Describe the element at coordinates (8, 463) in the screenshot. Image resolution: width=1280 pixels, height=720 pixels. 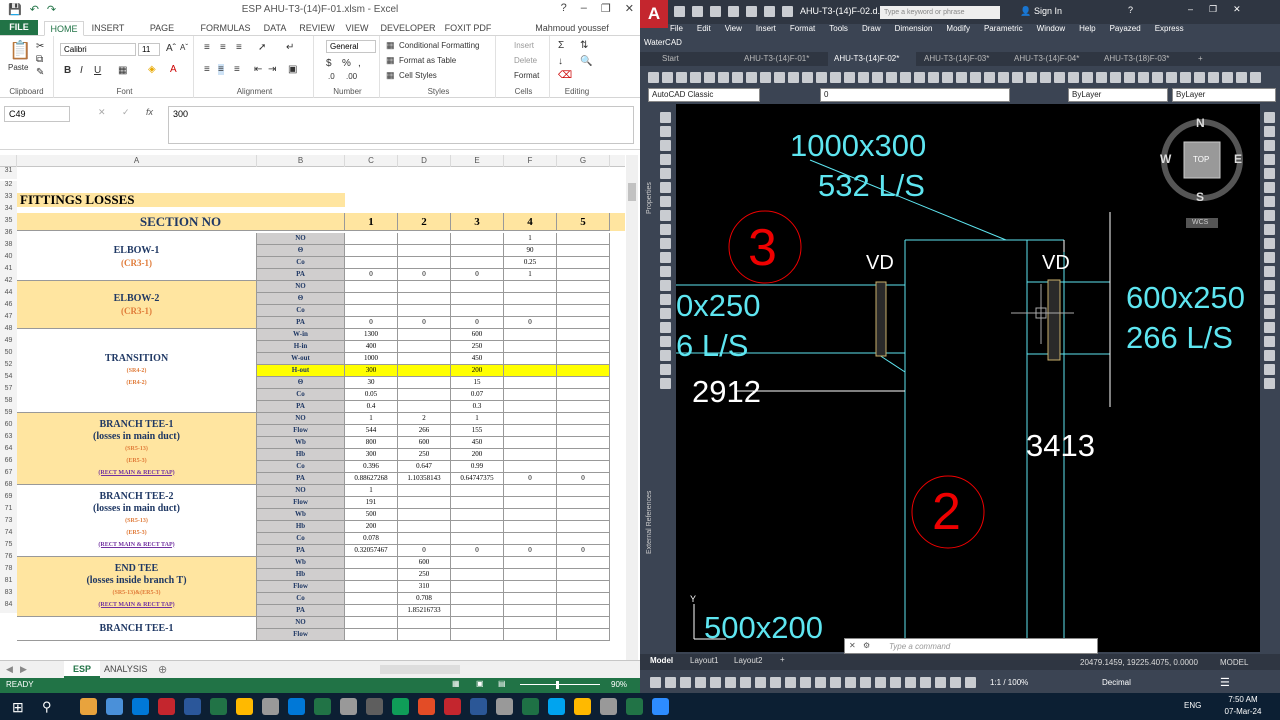
I see `row-header: 66` at that location.